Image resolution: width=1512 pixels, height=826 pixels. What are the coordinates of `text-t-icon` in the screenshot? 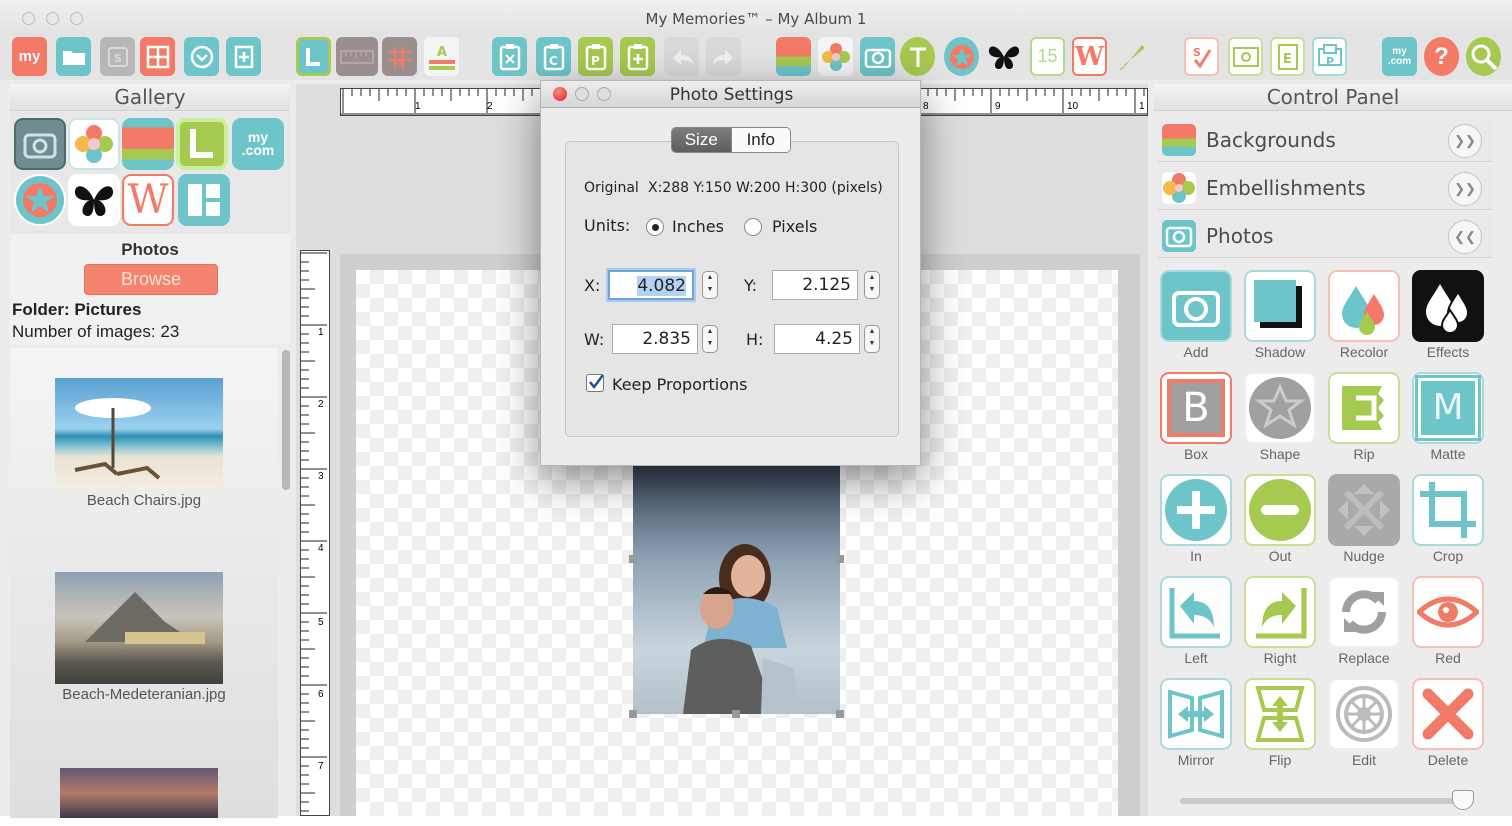 It's located at (917, 56).